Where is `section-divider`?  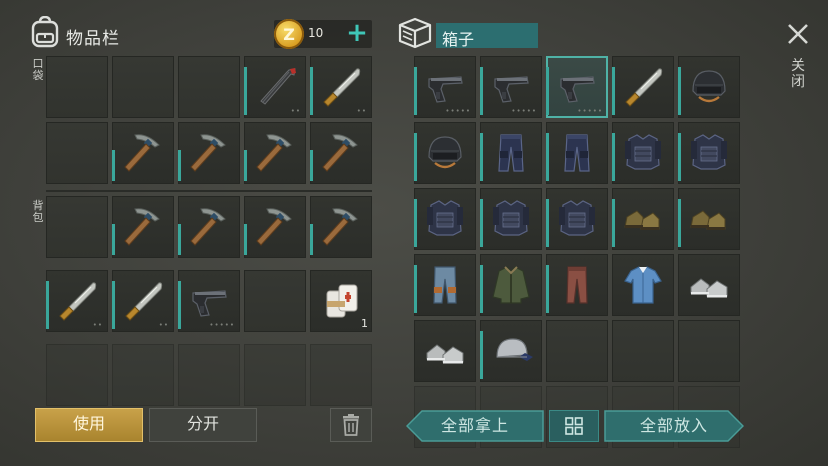 section-divider is located at coordinates (209, 191).